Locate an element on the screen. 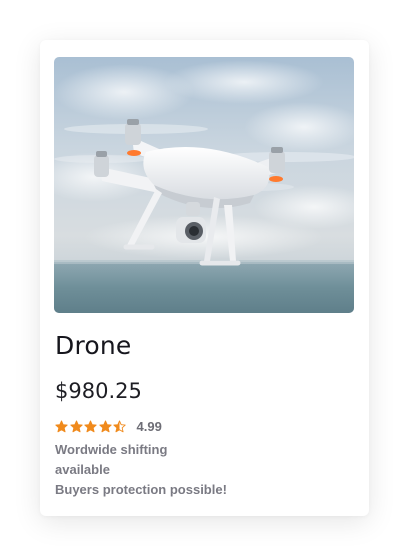 This screenshot has width=409, height=556. product-price: $980.25 is located at coordinates (98, 391).